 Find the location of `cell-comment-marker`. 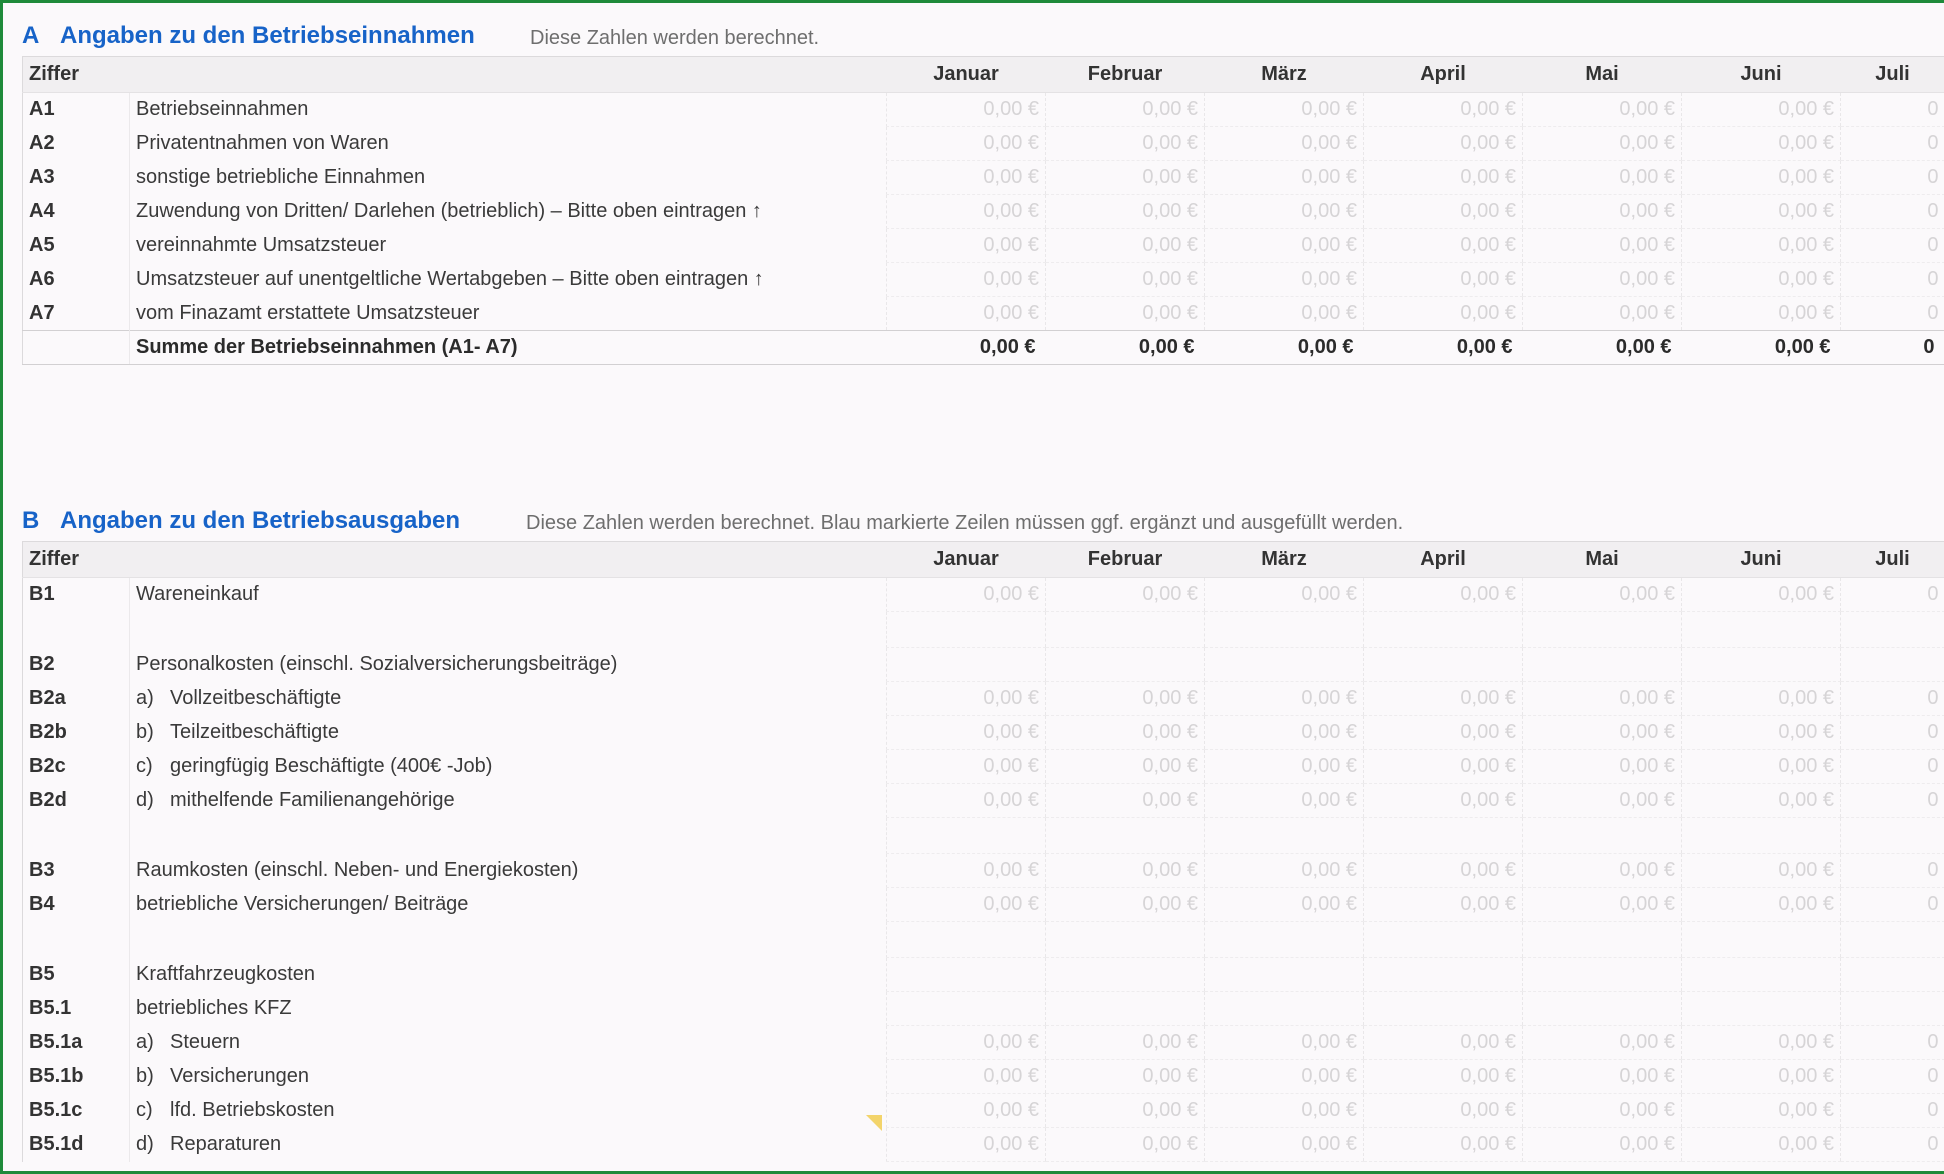

cell-comment-marker is located at coordinates (874, 1123).